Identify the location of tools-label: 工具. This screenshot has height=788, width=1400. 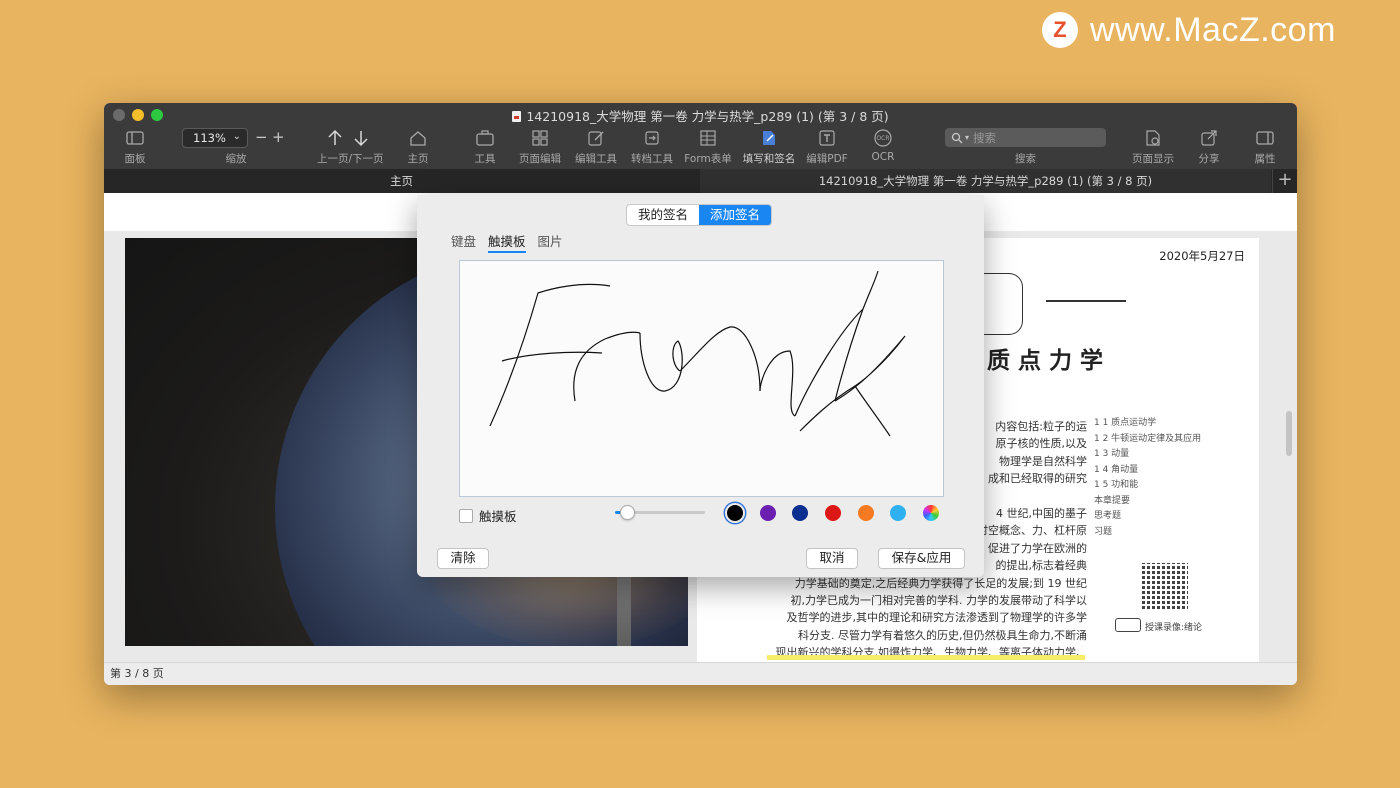
(485, 159).